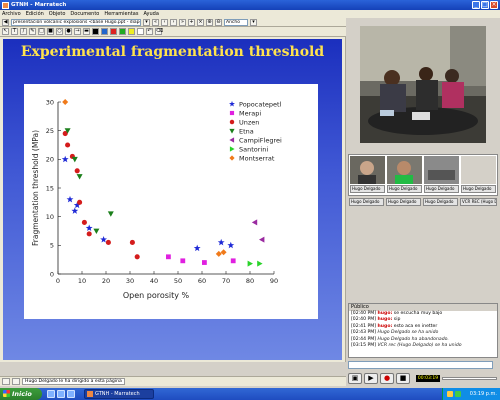  What do you see at coordinates (218, 22) in the screenshot?
I see `zoom-out-icon: ⊖` at bounding box center [218, 22].